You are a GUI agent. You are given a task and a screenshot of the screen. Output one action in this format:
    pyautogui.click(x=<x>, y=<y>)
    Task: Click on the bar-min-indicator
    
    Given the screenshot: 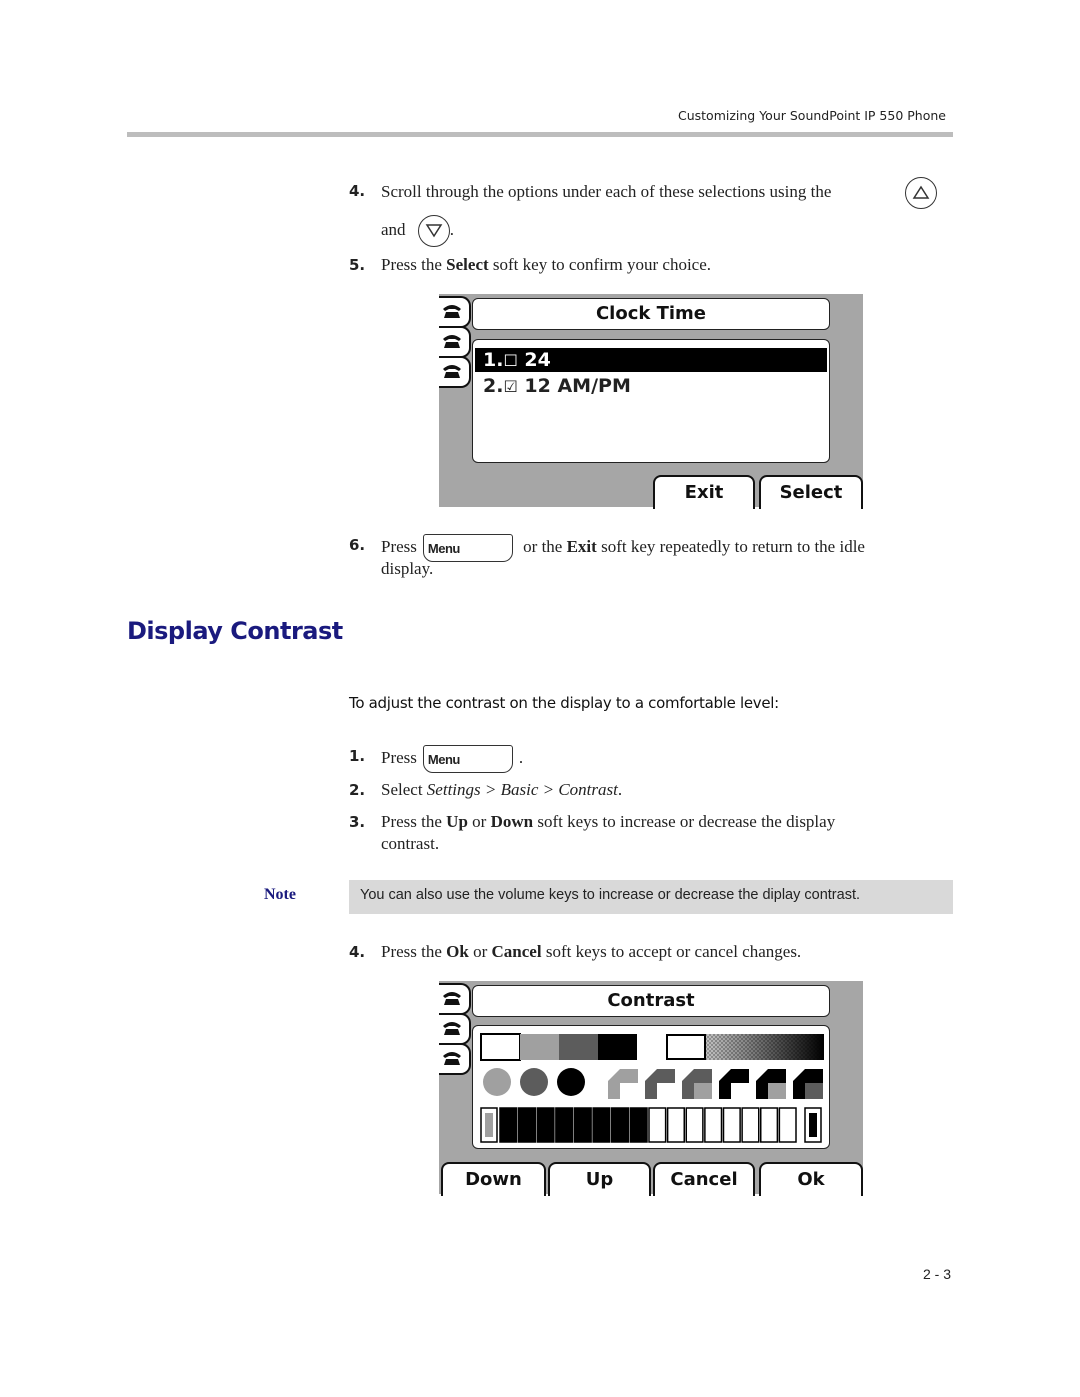 What is the action you would take?
    pyautogui.click(x=489, y=1125)
    